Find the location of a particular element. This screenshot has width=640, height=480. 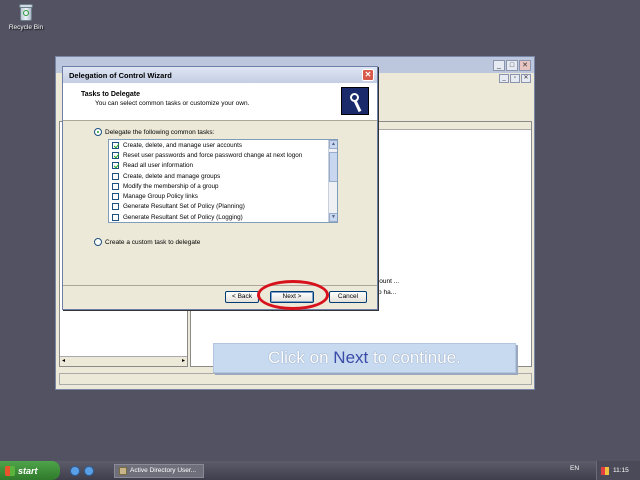

recycle-bin-icon is located at coordinates (26, 12).